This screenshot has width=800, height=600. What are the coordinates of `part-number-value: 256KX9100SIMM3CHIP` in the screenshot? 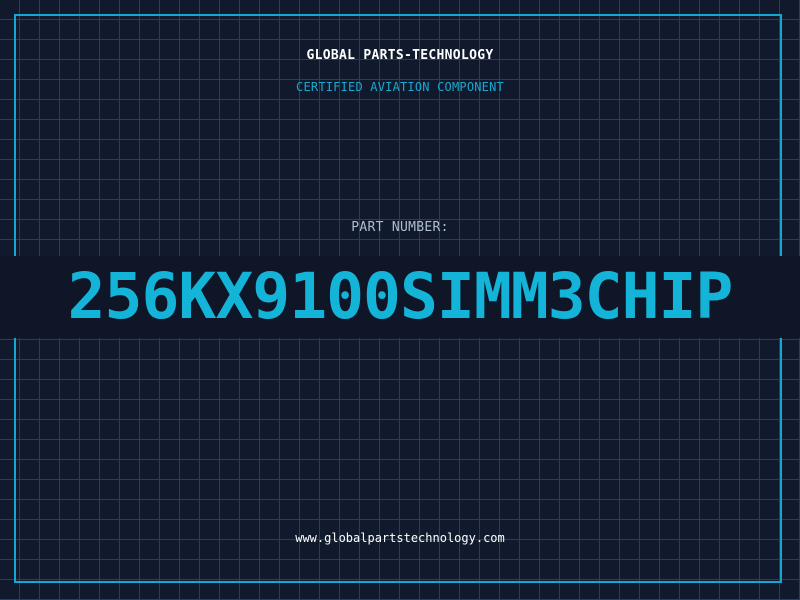 It's located at (400, 296).